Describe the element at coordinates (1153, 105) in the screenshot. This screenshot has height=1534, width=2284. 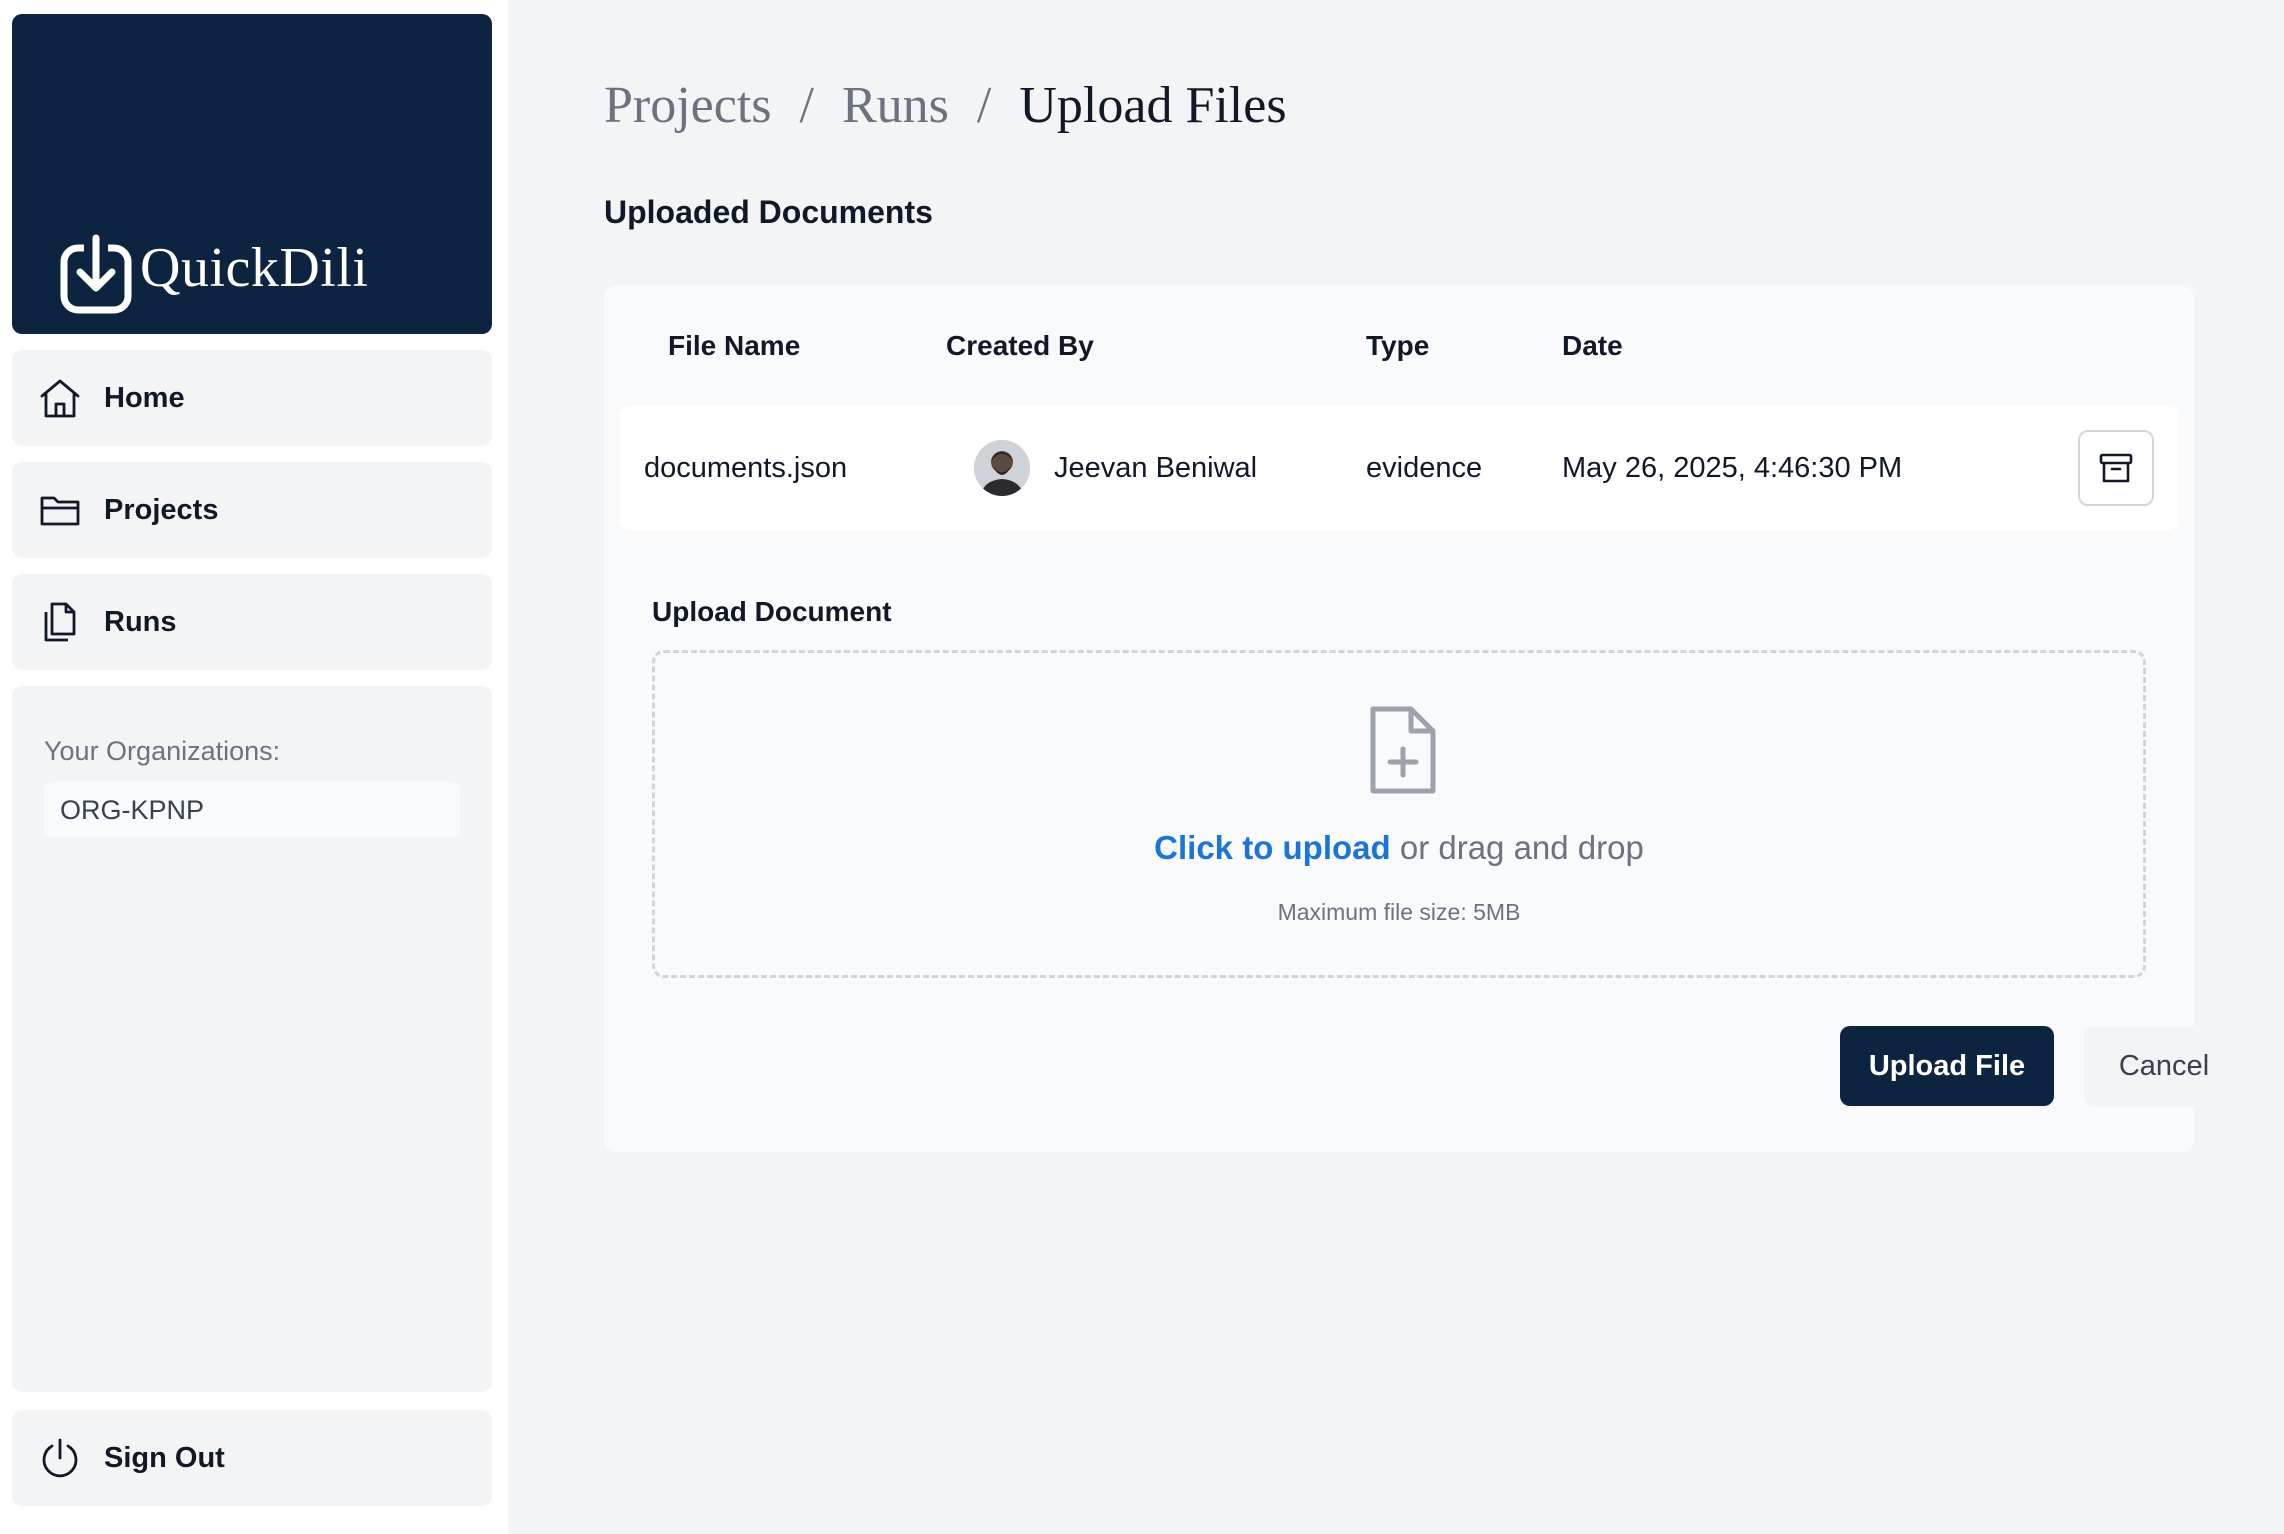
I see `breadcrumb-current: Upload Files` at that location.